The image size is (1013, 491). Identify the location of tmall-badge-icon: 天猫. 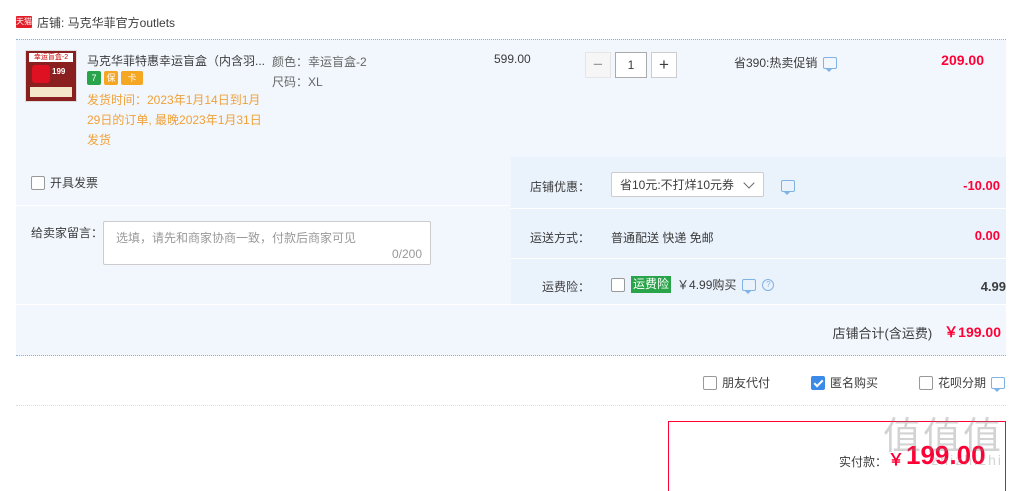
(24, 22).